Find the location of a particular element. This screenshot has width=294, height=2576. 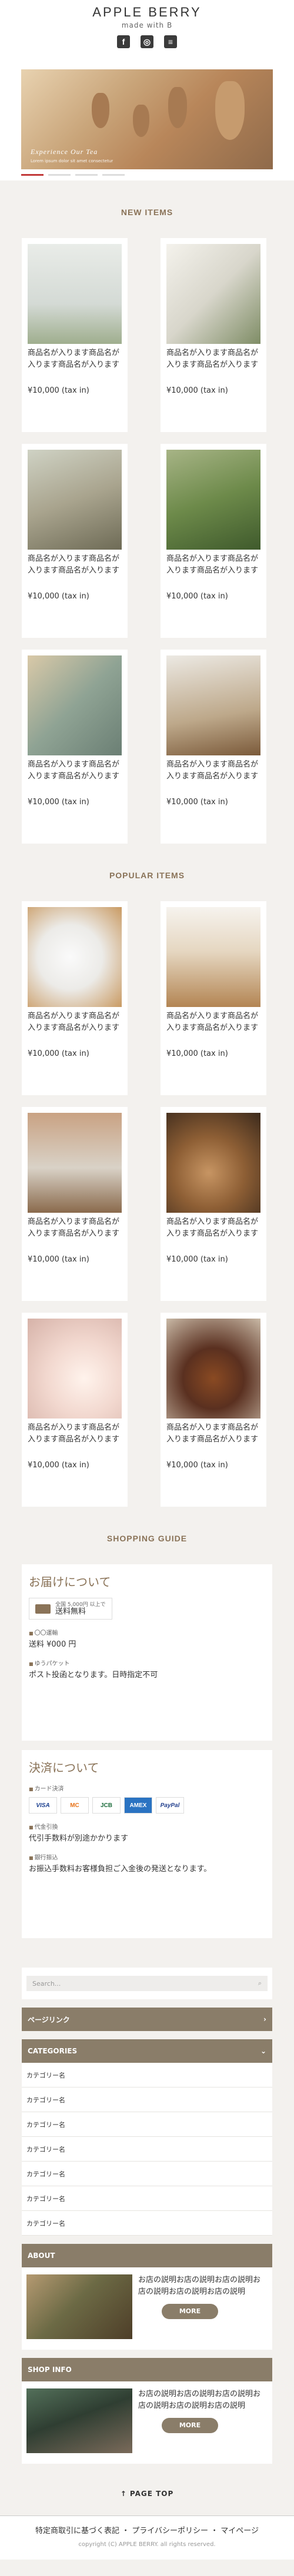

shop-info-block: お店の説明お店の説明お店の説明お店の説明お店の説明お店の説明 MORE is located at coordinates (147, 2422).